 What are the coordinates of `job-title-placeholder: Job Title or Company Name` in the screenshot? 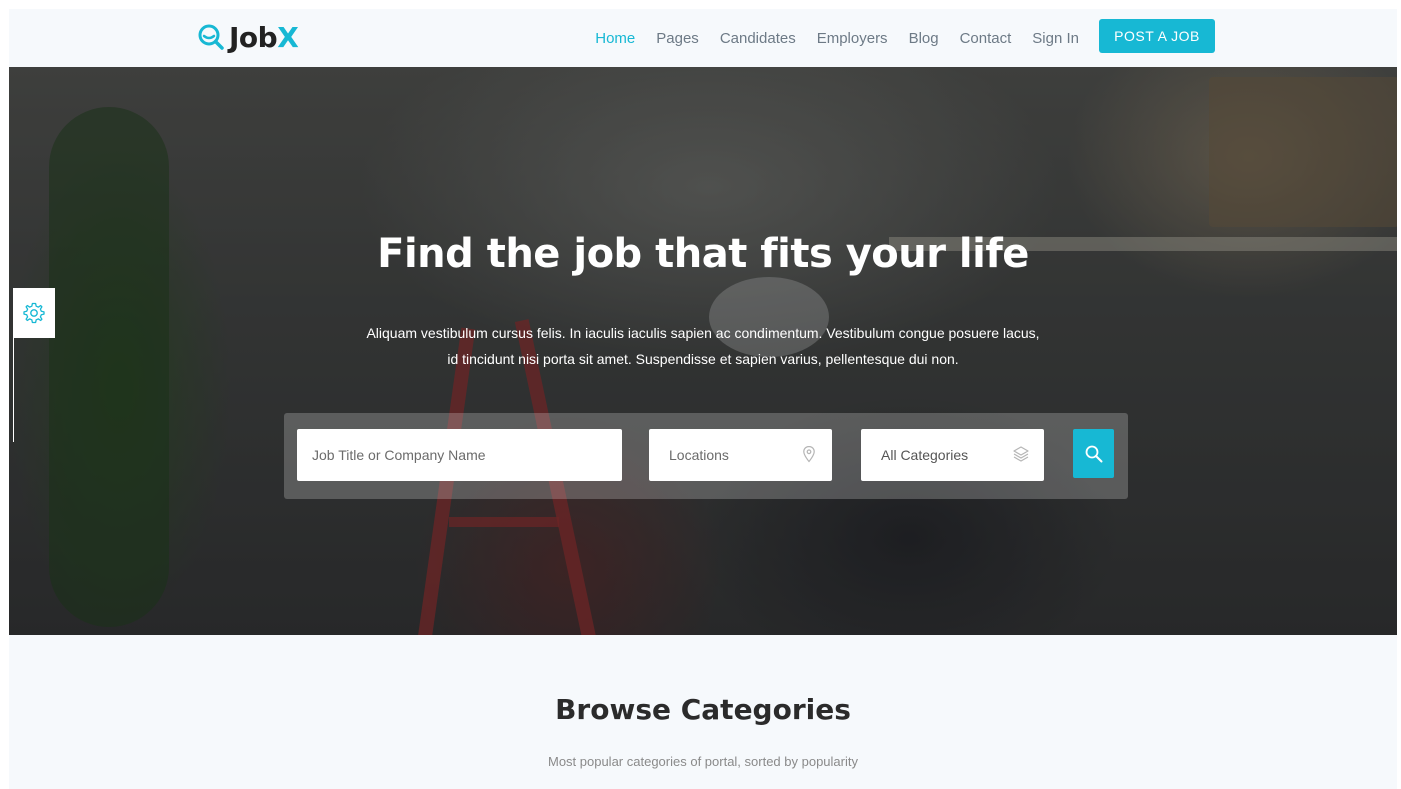 It's located at (399, 455).